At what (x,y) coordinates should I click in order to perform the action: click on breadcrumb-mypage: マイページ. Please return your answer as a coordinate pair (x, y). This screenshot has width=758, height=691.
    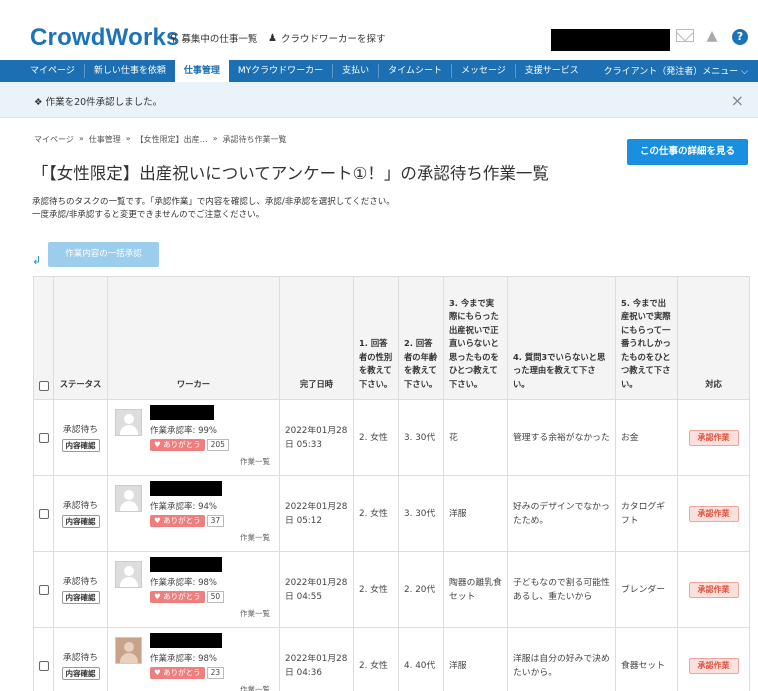
    Looking at the image, I should click on (54, 139).